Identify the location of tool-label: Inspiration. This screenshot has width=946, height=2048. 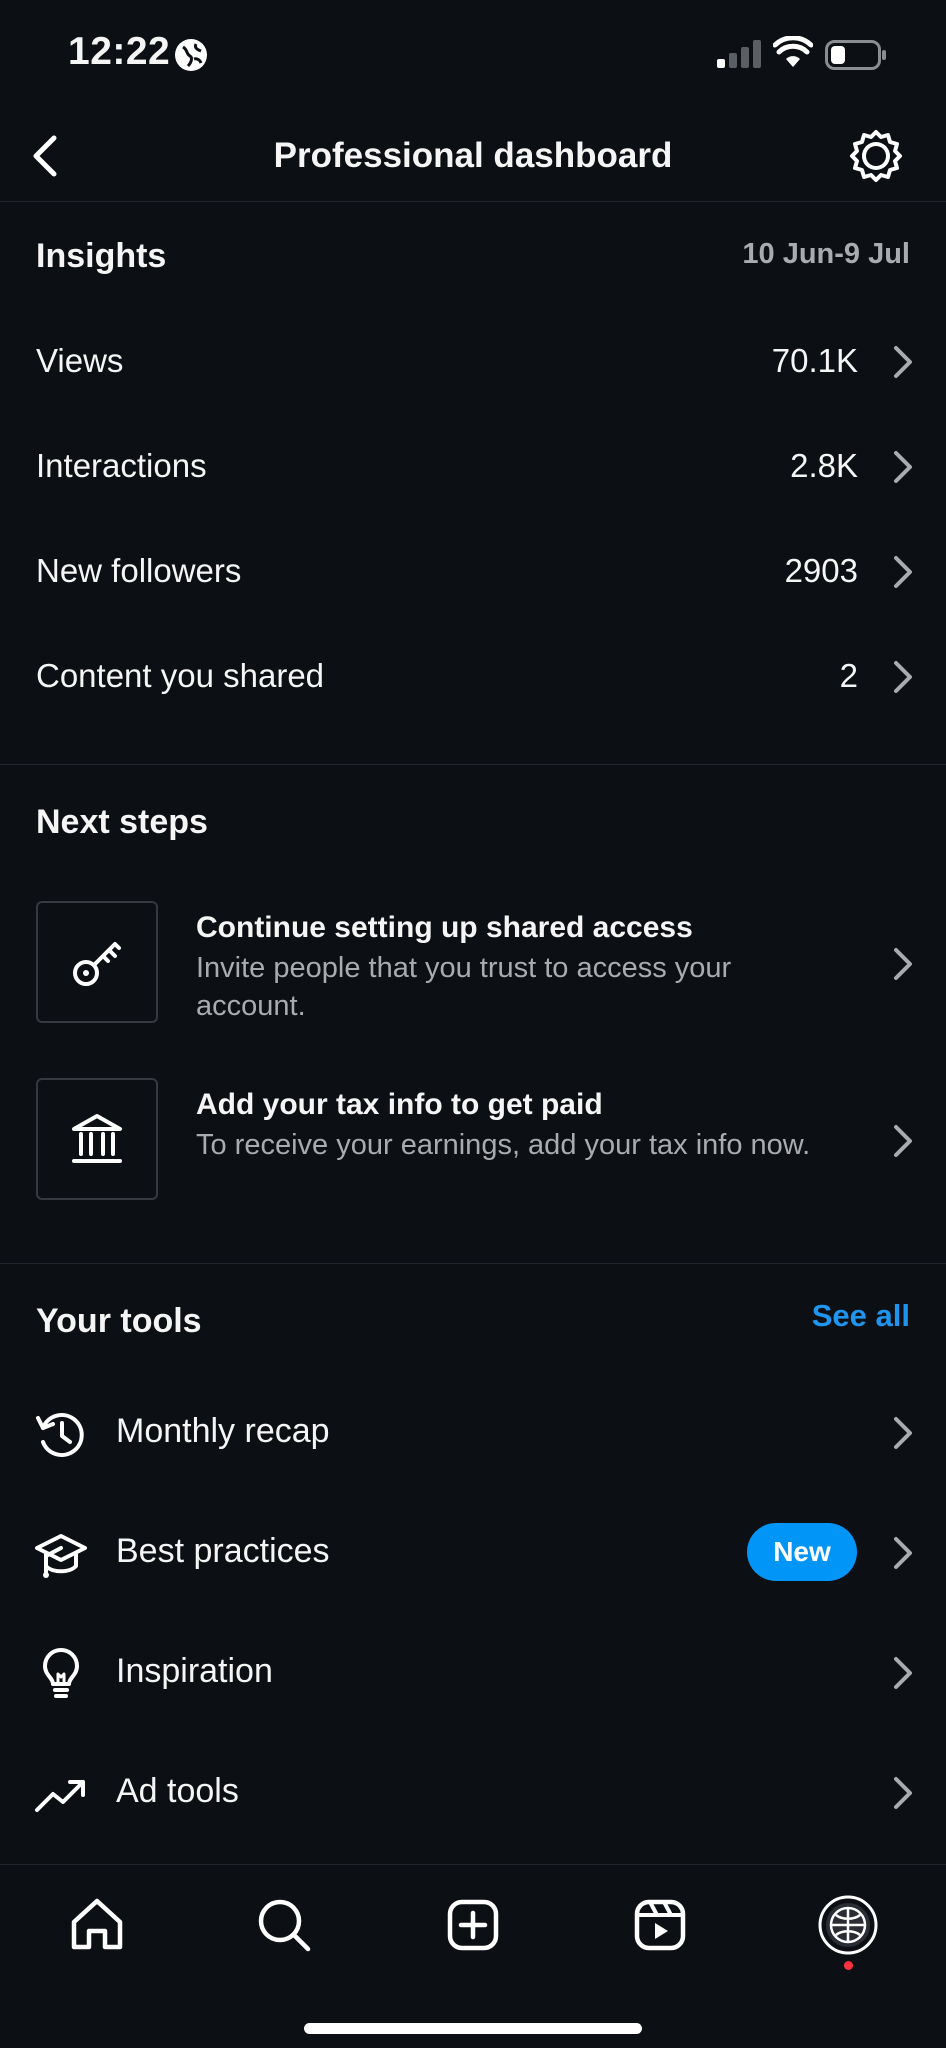
(194, 1671).